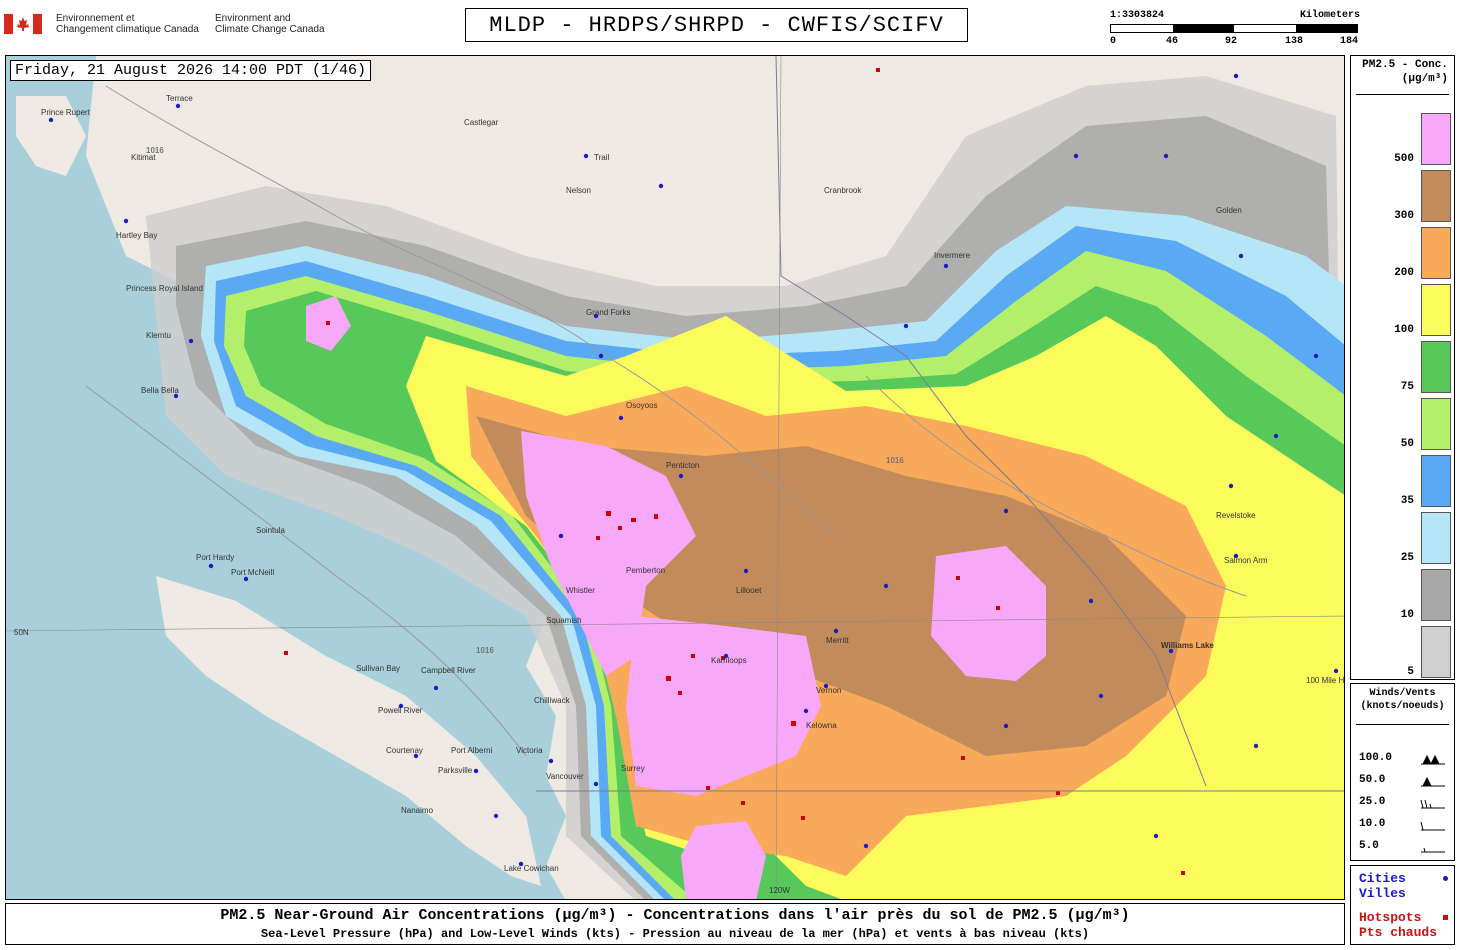  Describe the element at coordinates (1372, 802) in the screenshot. I see `wind-speed-label: 25.0` at that location.